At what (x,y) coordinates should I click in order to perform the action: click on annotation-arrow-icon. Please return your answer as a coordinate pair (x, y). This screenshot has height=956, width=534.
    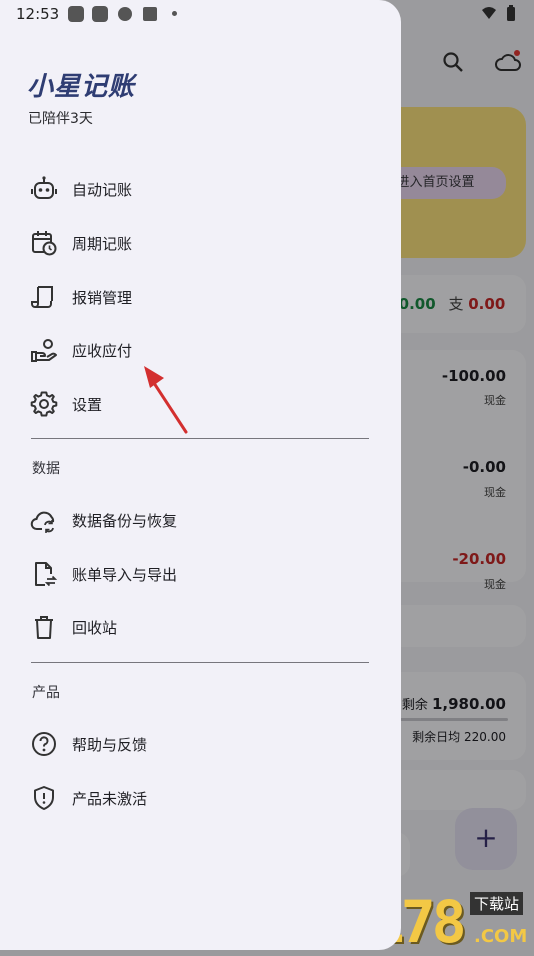
    Looking at the image, I should click on (166, 400).